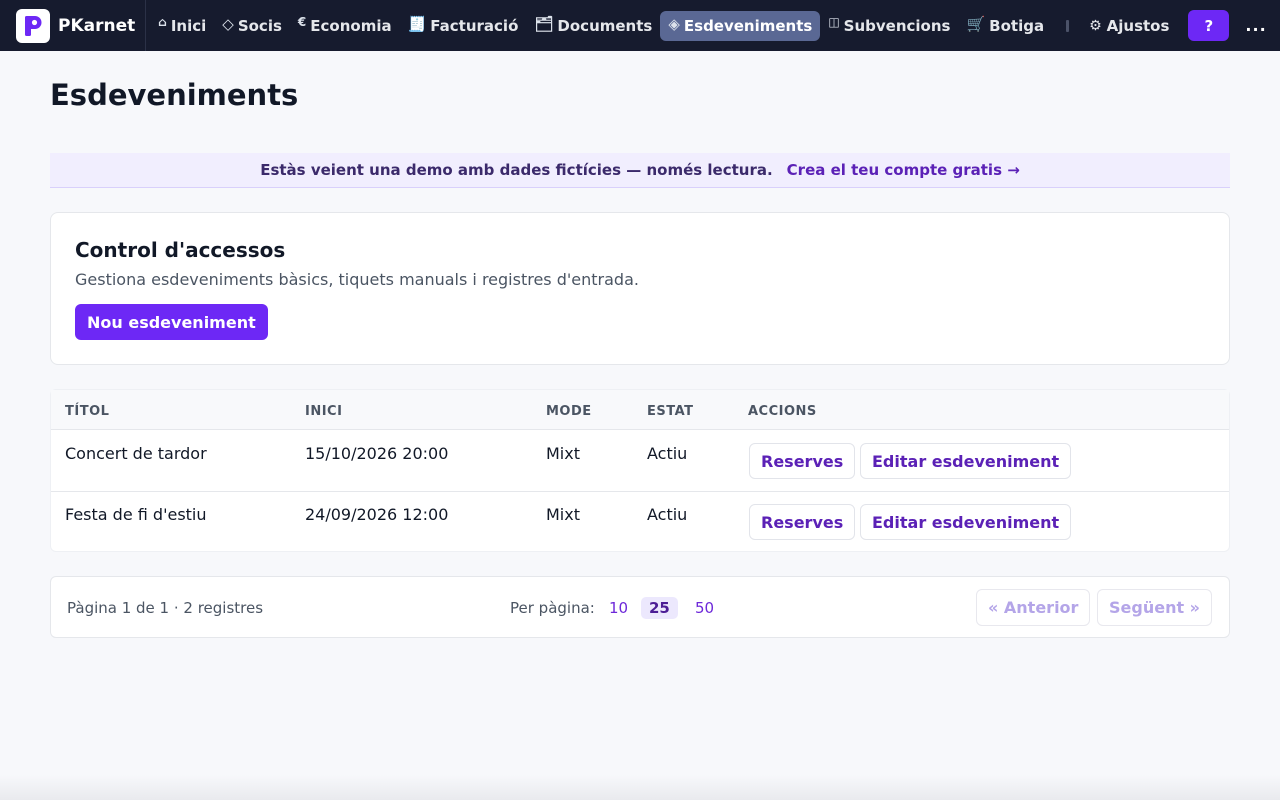 This screenshot has width=1280, height=800. I want to click on pagination-info: Pàgina 1 de 1 · 2 registres, so click(165, 608).